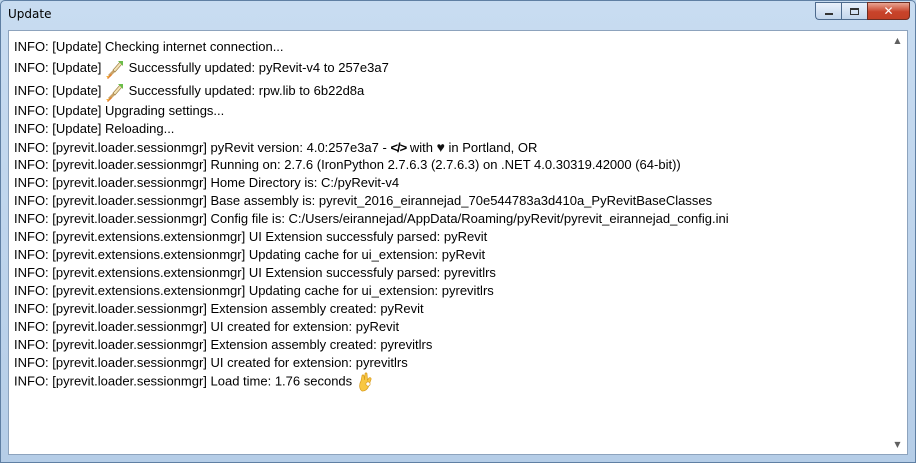 Image resolution: width=916 pixels, height=463 pixels. I want to click on close-button: ✕, so click(888, 11).